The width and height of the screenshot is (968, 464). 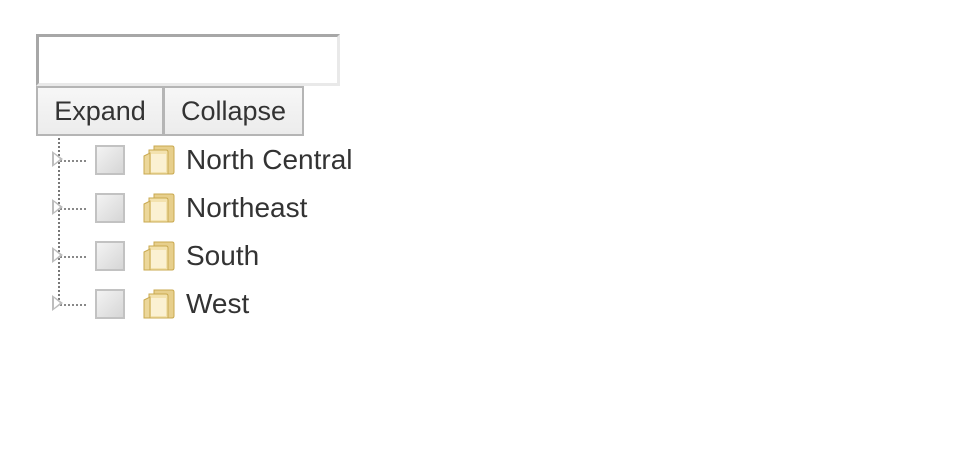 What do you see at coordinates (217, 304) in the screenshot?
I see `tree-node-label: West` at bounding box center [217, 304].